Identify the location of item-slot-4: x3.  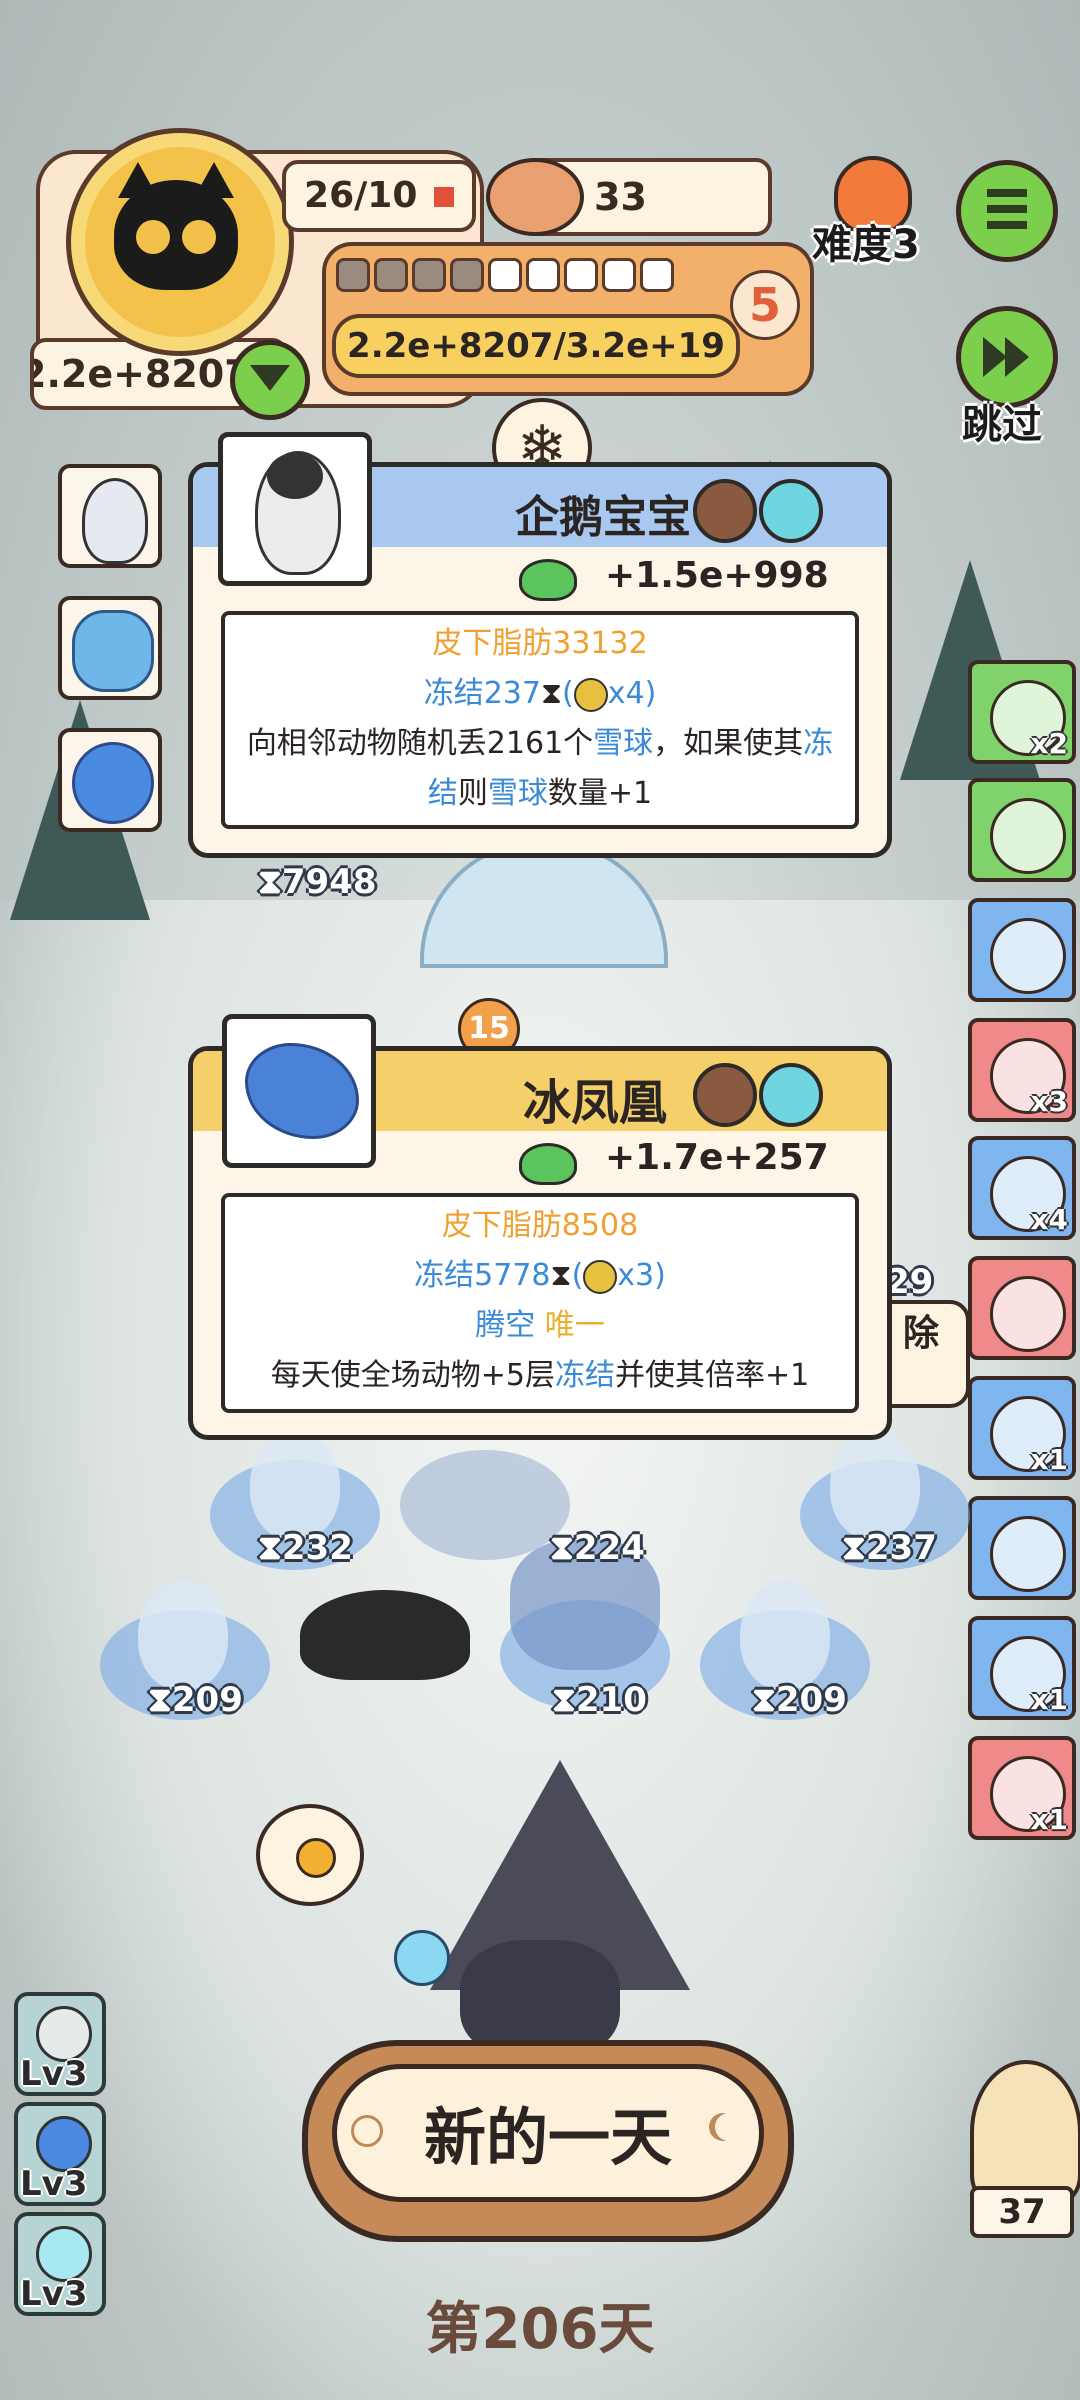
(1022, 1070).